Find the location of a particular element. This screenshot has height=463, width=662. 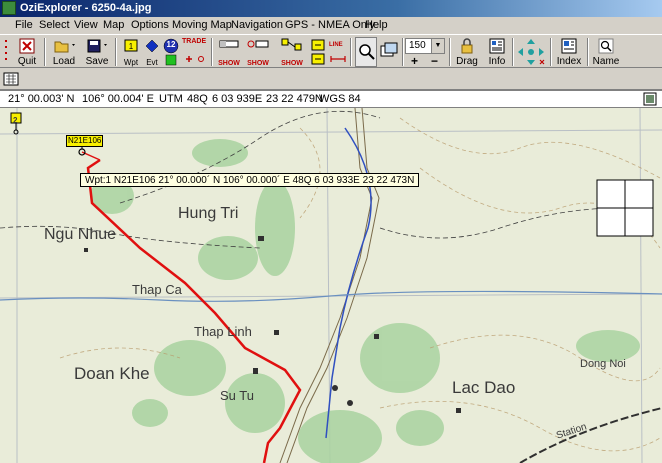

zoom-dropdown-arrow-icon: ▼ is located at coordinates (437, 46).